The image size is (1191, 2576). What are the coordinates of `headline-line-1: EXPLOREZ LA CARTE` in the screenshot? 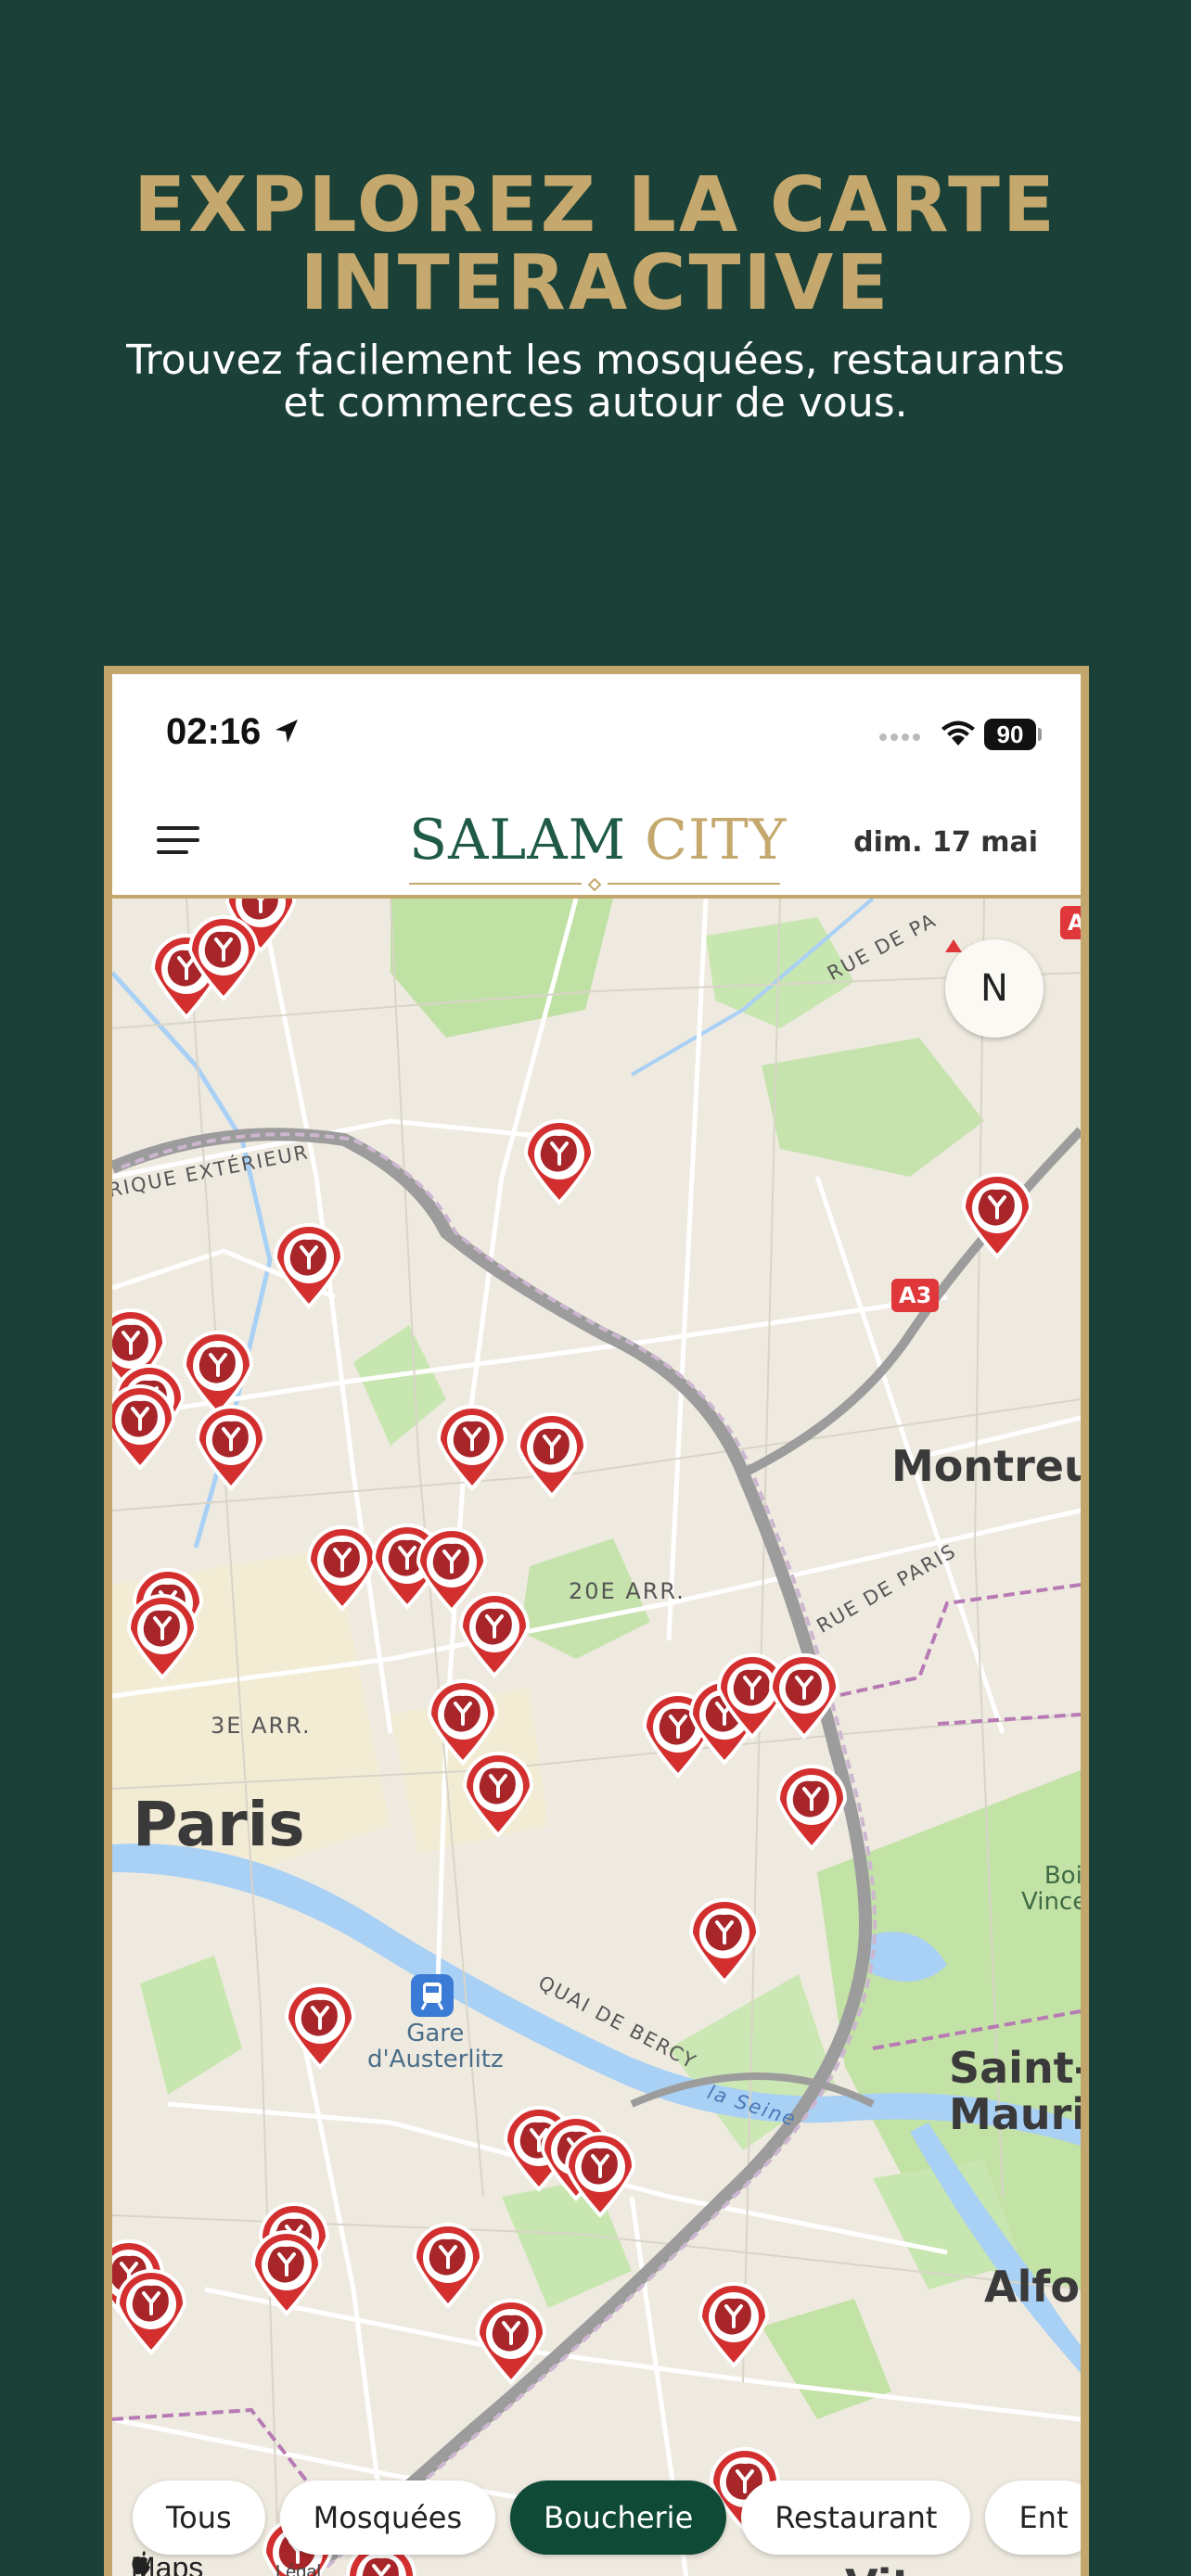 It's located at (595, 205).